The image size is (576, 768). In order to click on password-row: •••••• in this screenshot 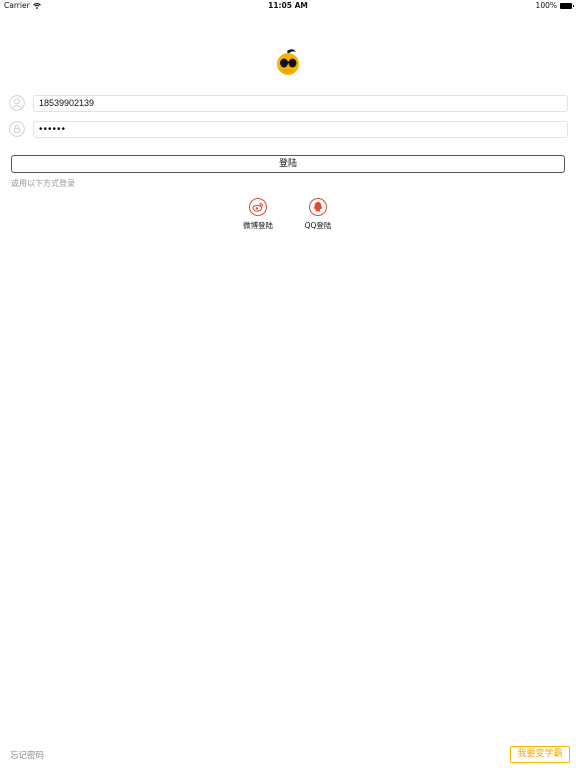, I will do `click(288, 130)`.